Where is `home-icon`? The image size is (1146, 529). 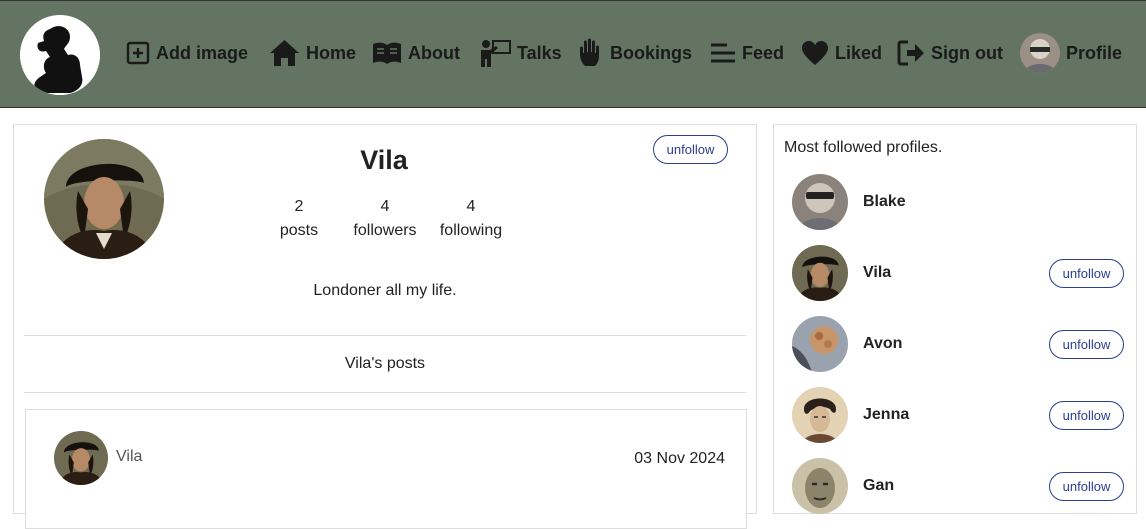 home-icon is located at coordinates (284, 53).